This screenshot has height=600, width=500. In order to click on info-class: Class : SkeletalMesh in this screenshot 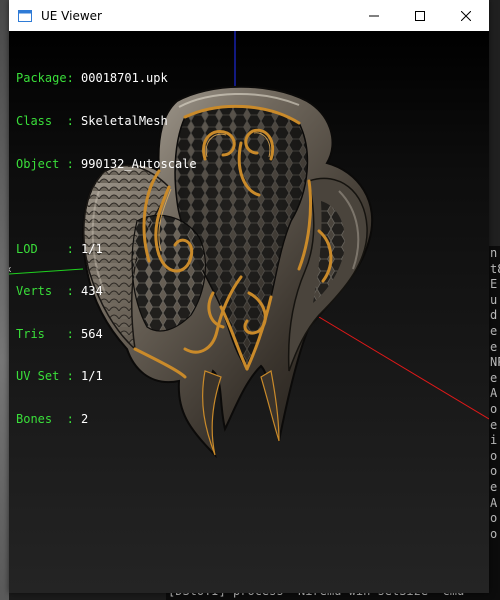, I will do `click(106, 121)`.